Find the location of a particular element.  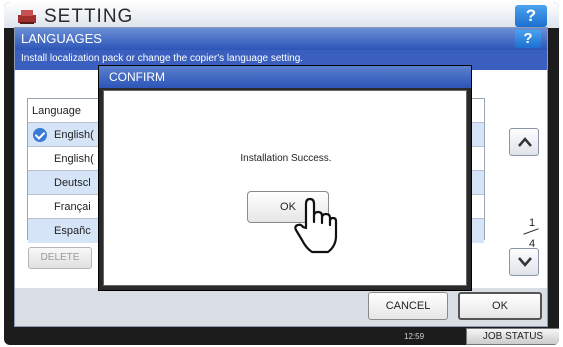

delete-button: DELETE is located at coordinates (60, 258).